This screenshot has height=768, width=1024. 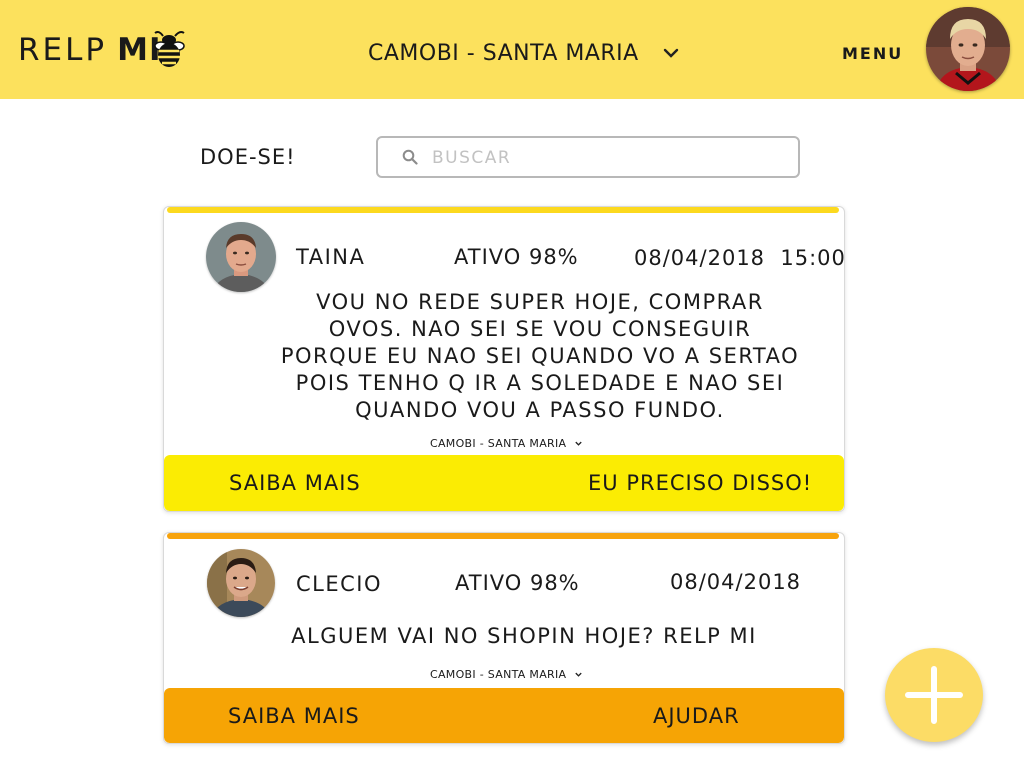 What do you see at coordinates (169, 49) in the screenshot?
I see `bee-logo-icon` at bounding box center [169, 49].